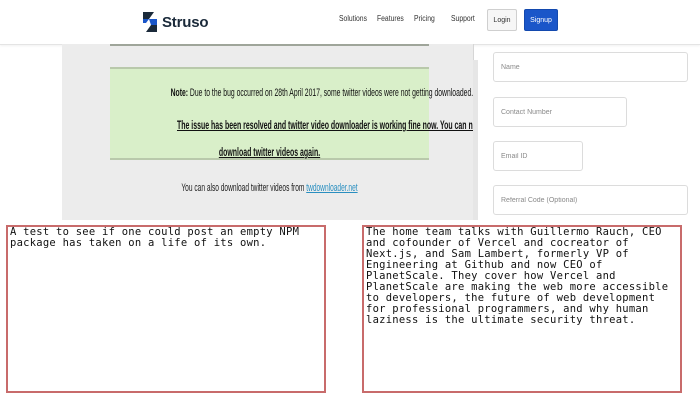 The image size is (700, 400). What do you see at coordinates (541, 156) in the screenshot?
I see `email-input` at bounding box center [541, 156].